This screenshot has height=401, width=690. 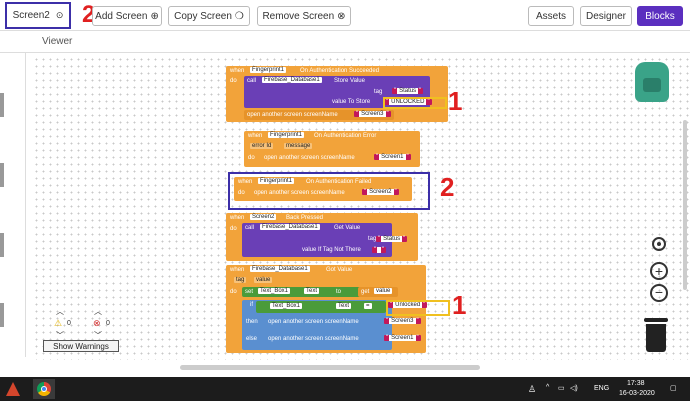 I want to click on chrome-icon, so click(x=44, y=389).